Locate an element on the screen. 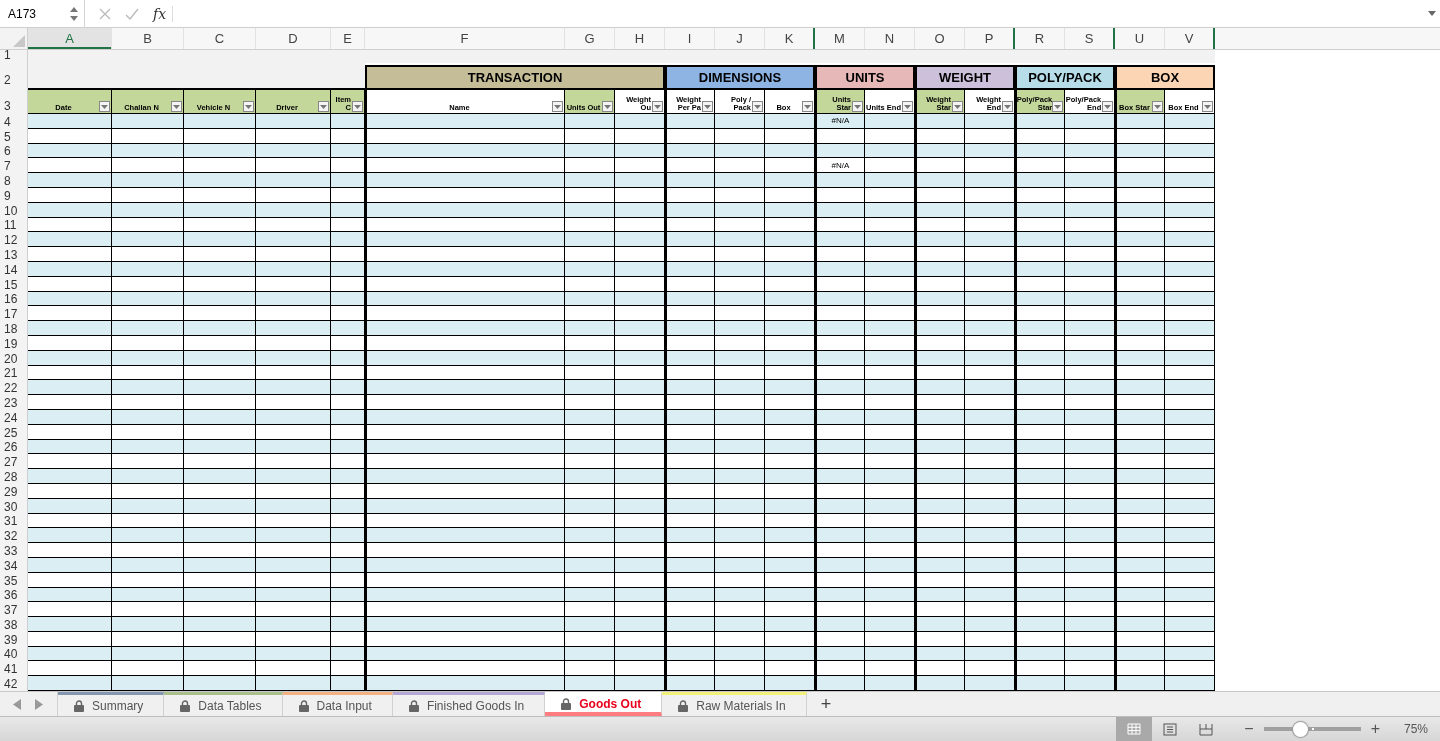 Image resolution: width=1440 pixels, height=741 pixels. row-number: 8 is located at coordinates (14, 180).